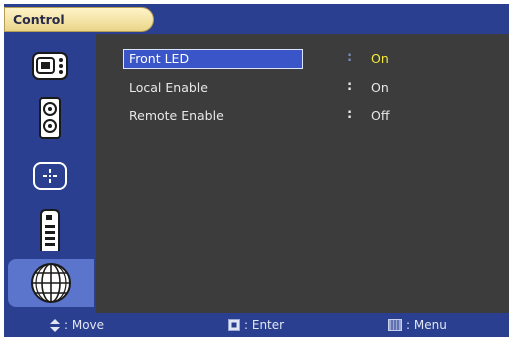  Describe the element at coordinates (380, 115) in the screenshot. I see `row-value: Off` at that location.